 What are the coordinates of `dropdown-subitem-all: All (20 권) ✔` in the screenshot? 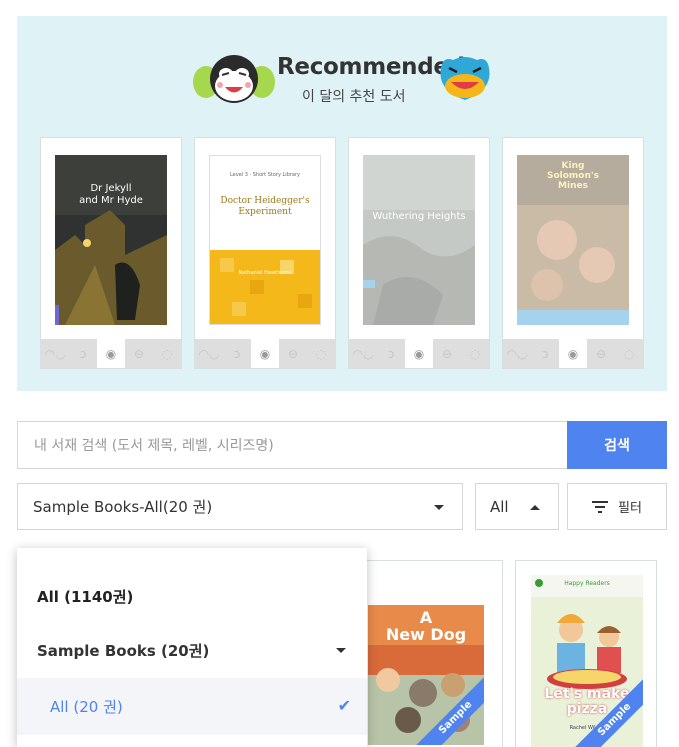 It's located at (192, 706).